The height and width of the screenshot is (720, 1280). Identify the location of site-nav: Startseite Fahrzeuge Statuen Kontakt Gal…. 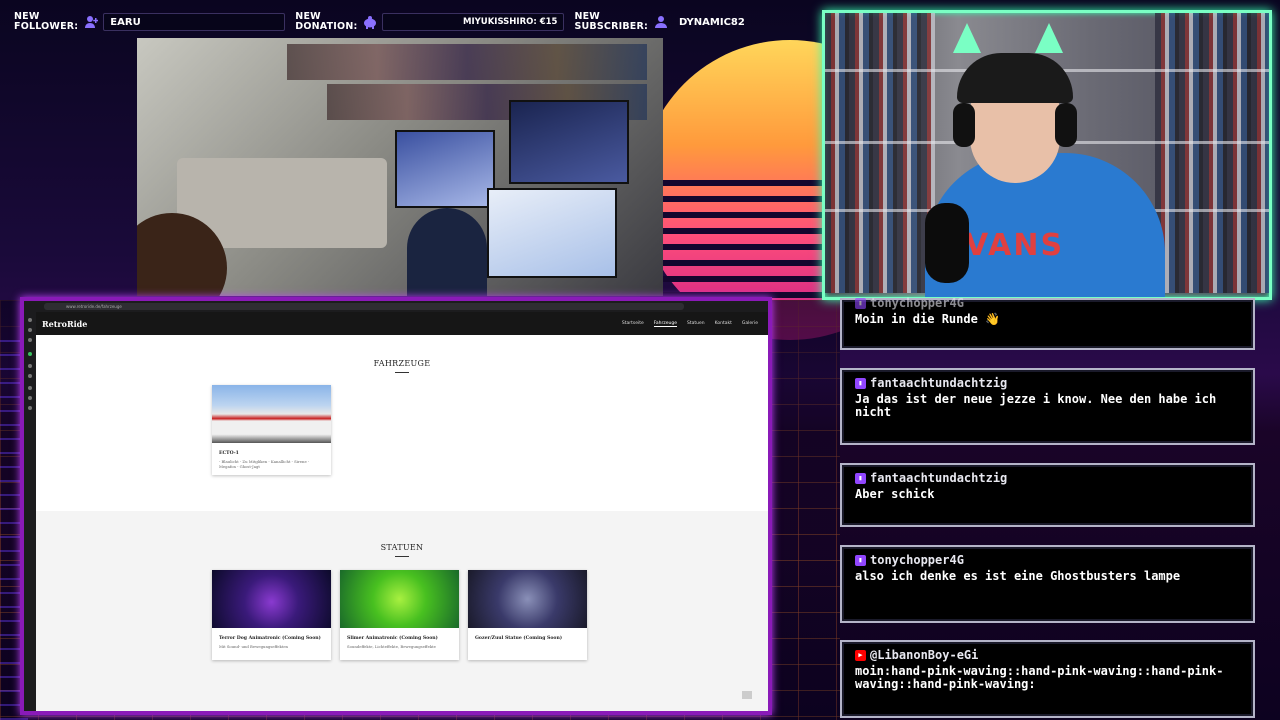
(690, 324).